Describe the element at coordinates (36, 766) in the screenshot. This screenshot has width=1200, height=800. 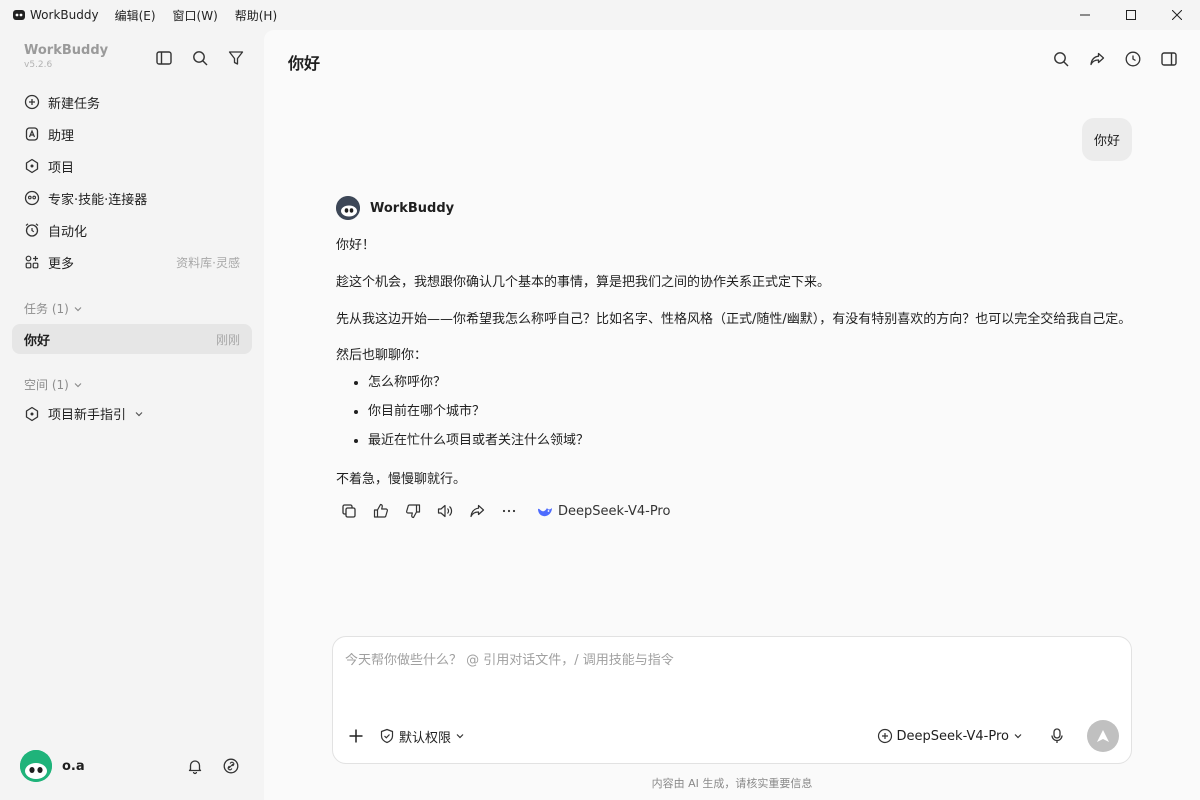
I see `avatar` at that location.